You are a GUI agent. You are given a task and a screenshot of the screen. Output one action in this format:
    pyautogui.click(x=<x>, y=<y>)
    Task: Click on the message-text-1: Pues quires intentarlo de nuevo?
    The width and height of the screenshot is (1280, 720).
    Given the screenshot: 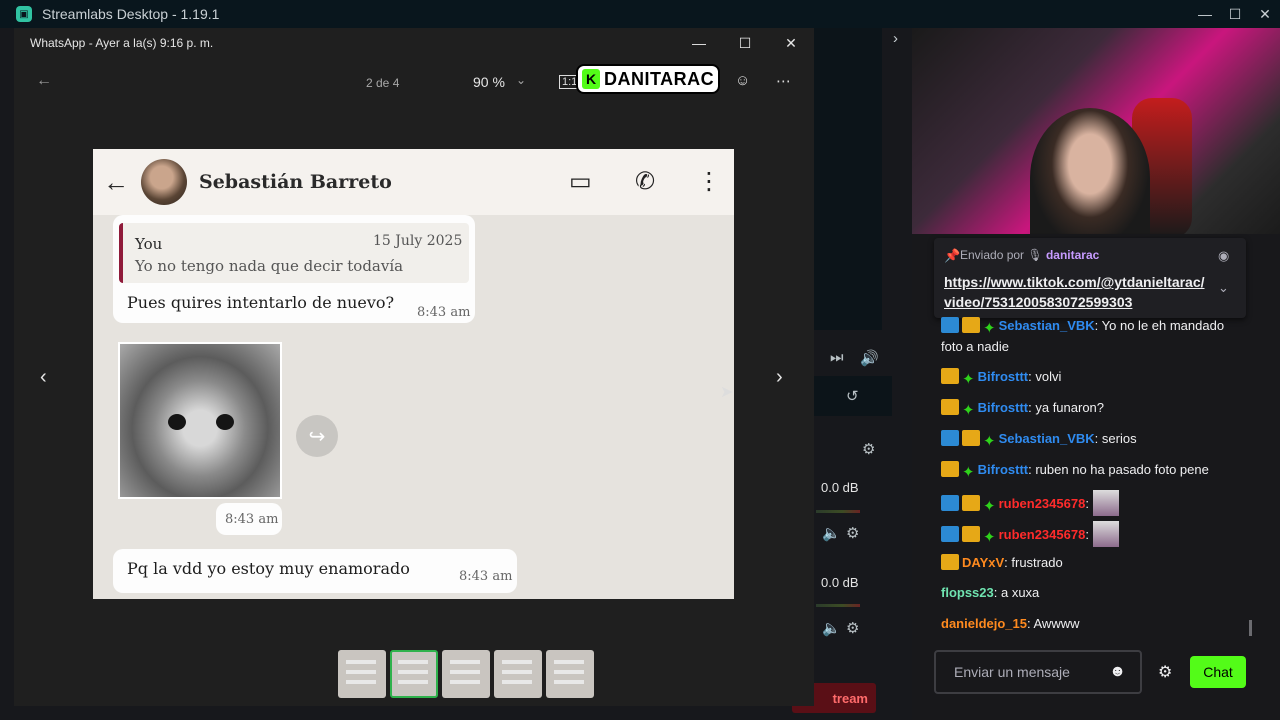 What is the action you would take?
    pyautogui.click(x=261, y=302)
    